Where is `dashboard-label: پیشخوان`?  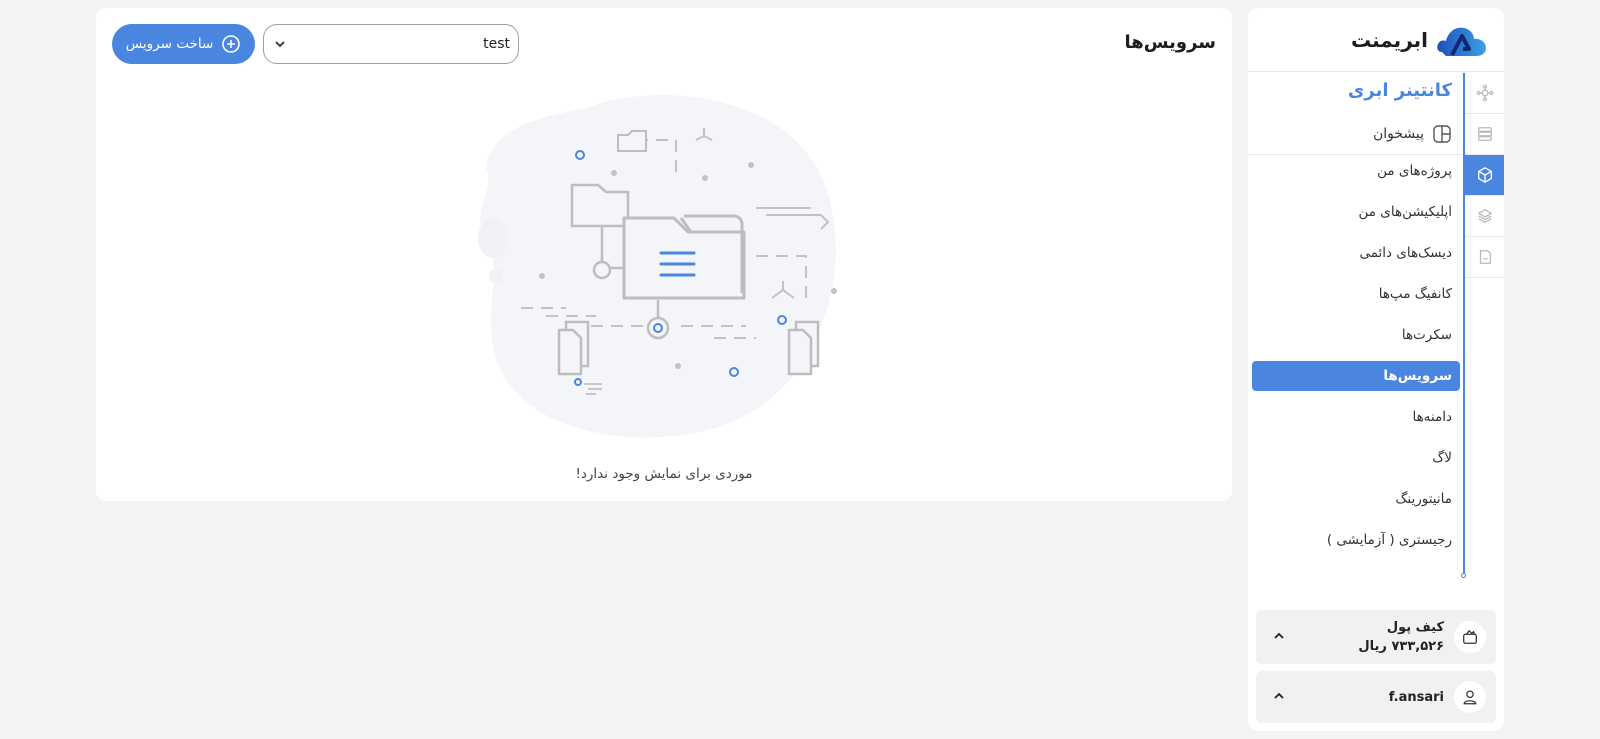 dashboard-label: پیشخوان is located at coordinates (1398, 134).